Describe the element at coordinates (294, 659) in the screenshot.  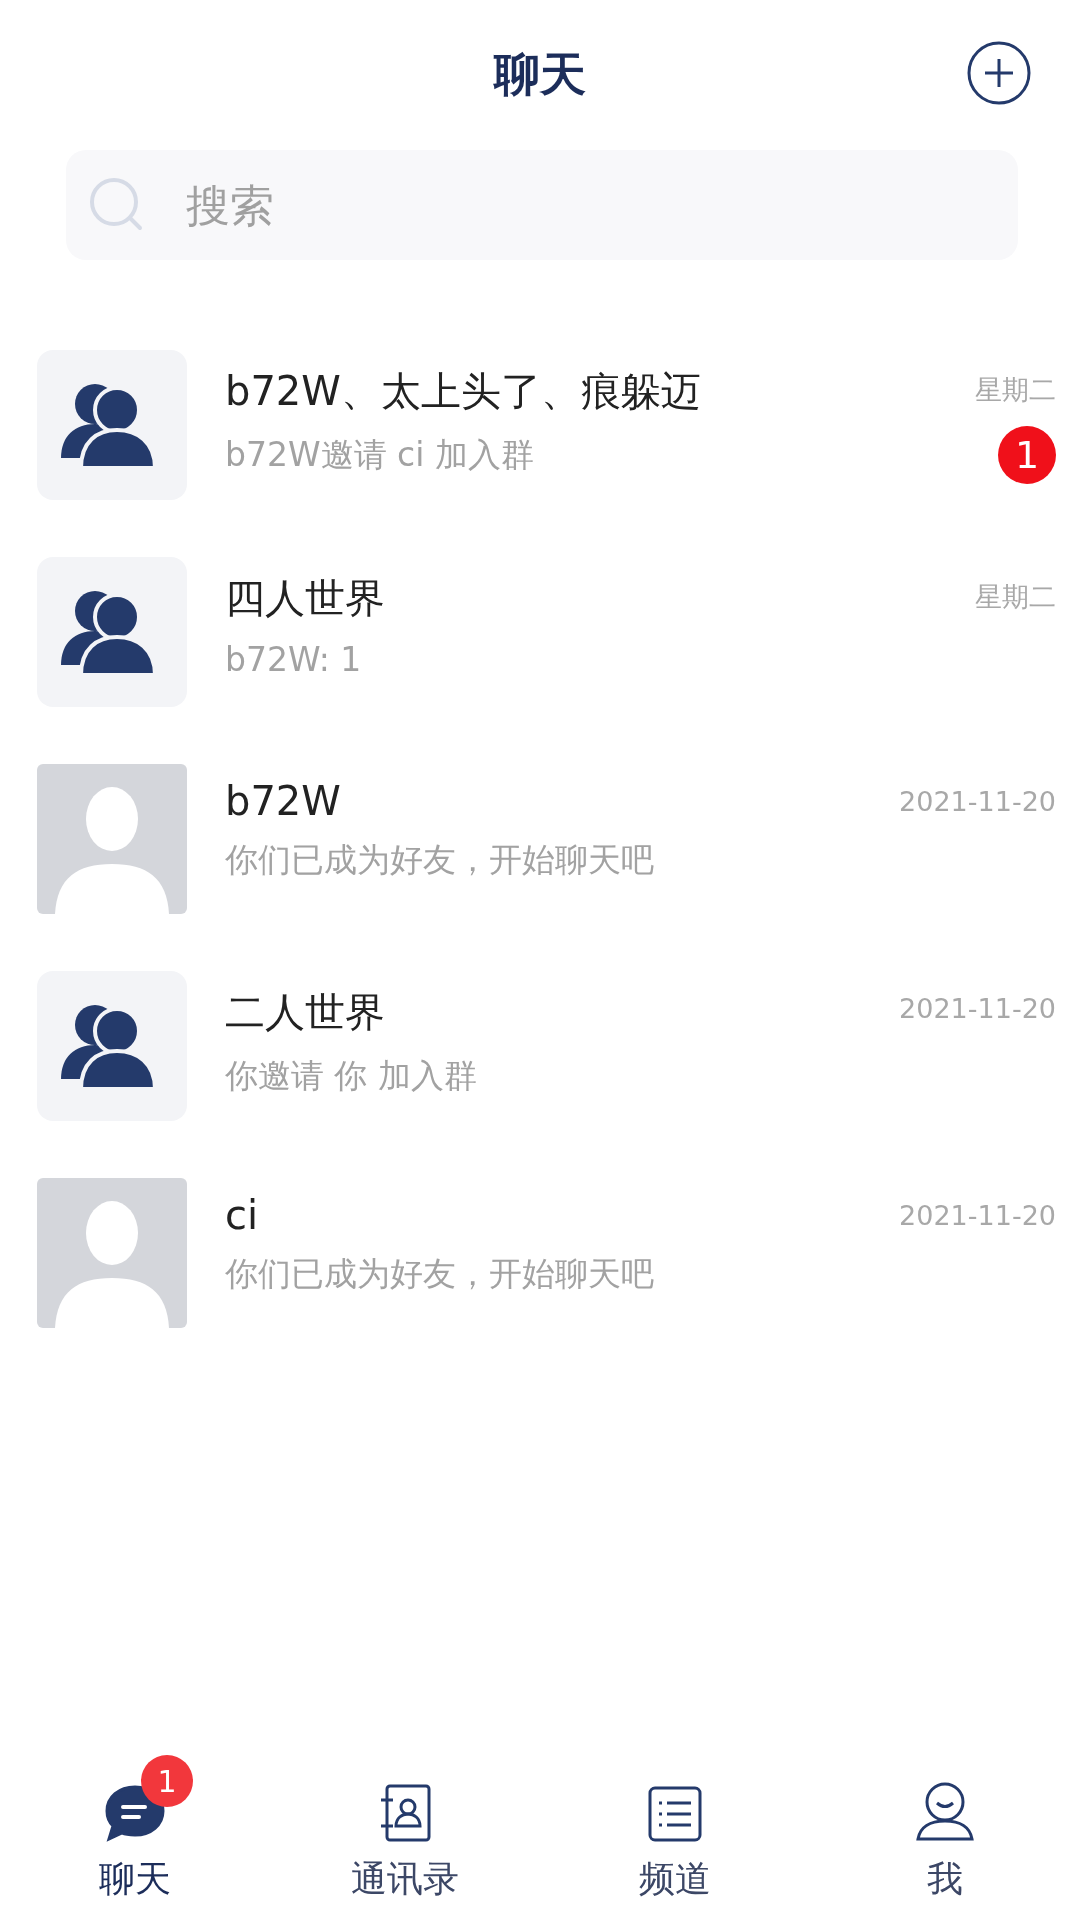
I see `message-preview: b72W: 1` at that location.